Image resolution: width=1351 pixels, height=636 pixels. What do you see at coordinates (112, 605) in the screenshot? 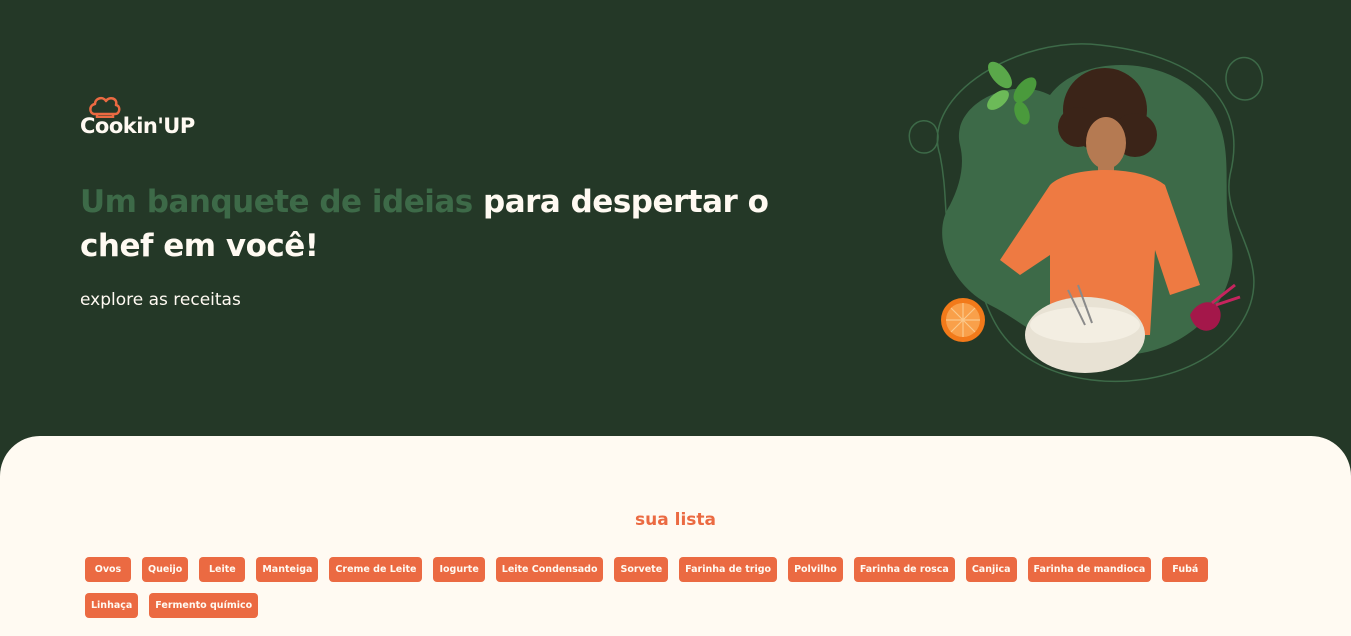
I see `ingredient-tag: Linhaça` at bounding box center [112, 605].